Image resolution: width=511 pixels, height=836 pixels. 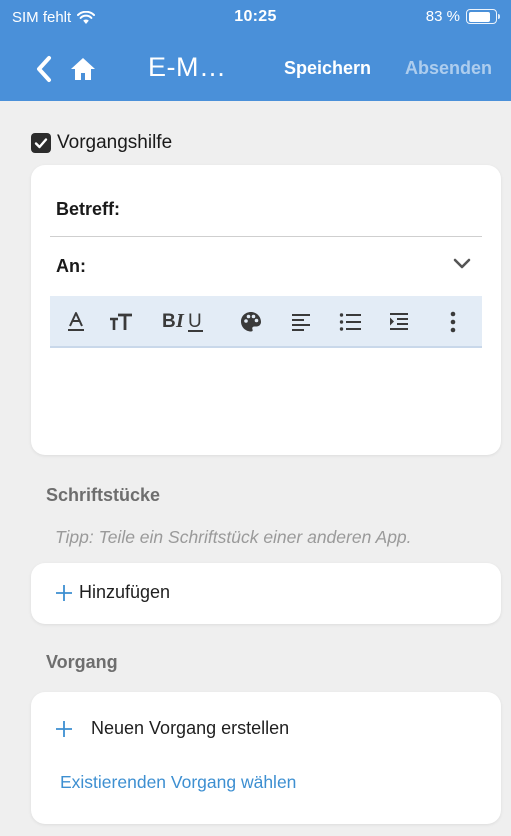 I want to click on bullet-list-icon, so click(x=350, y=322).